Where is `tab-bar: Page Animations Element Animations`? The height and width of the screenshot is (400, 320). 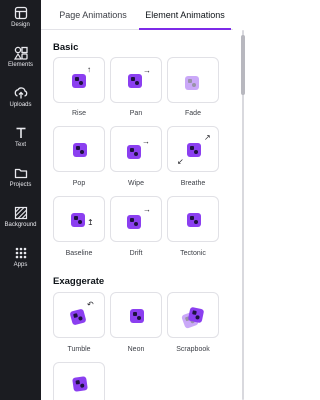 tab-bar: Page Animations Element Animations is located at coordinates (137, 15).